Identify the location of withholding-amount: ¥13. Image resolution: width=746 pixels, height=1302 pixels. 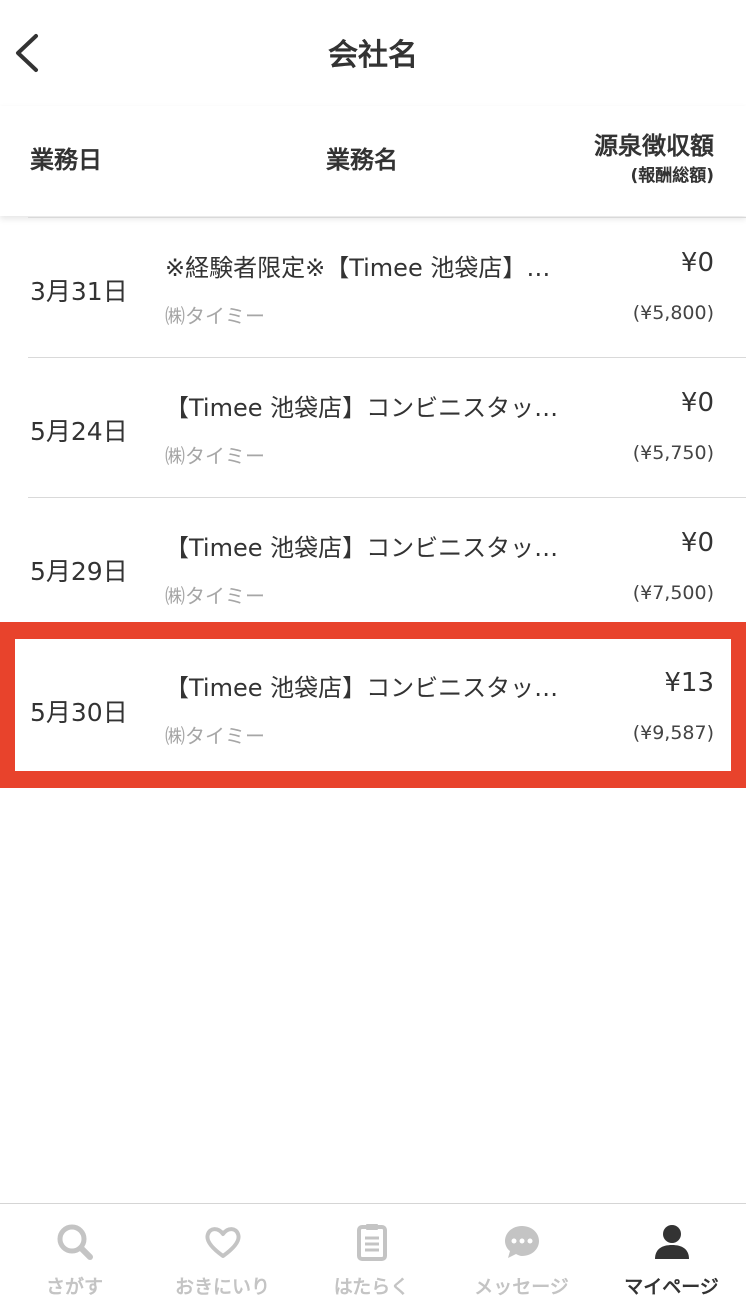
(689, 683).